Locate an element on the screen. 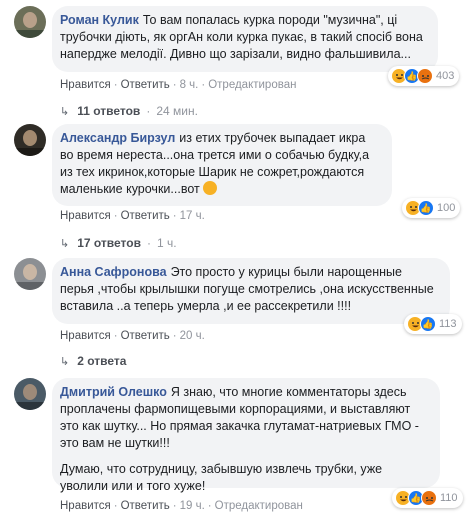 The image size is (473, 516). comment-time: 17 ч. is located at coordinates (192, 216).